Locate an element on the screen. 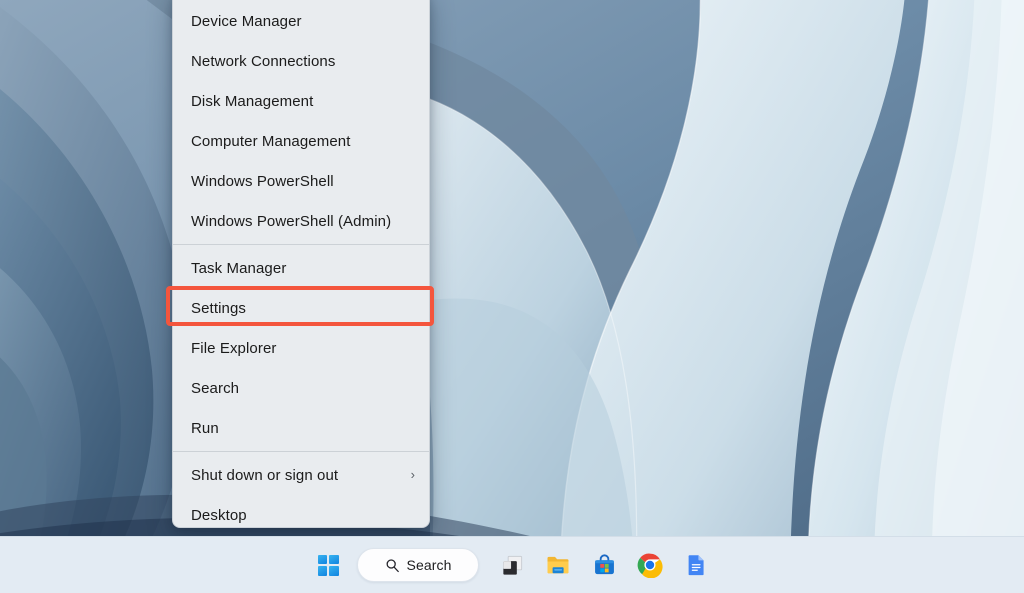 This screenshot has height=593, width=1024. chrome-icon is located at coordinates (650, 565).